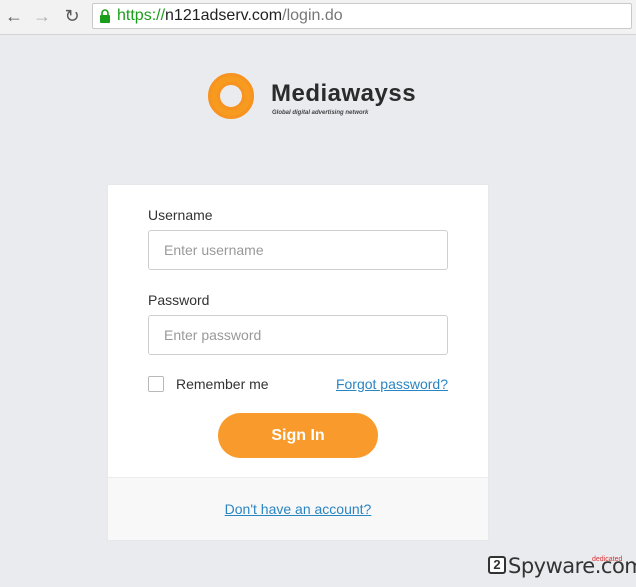 The image size is (636, 587). I want to click on username-label: Username, so click(180, 215).